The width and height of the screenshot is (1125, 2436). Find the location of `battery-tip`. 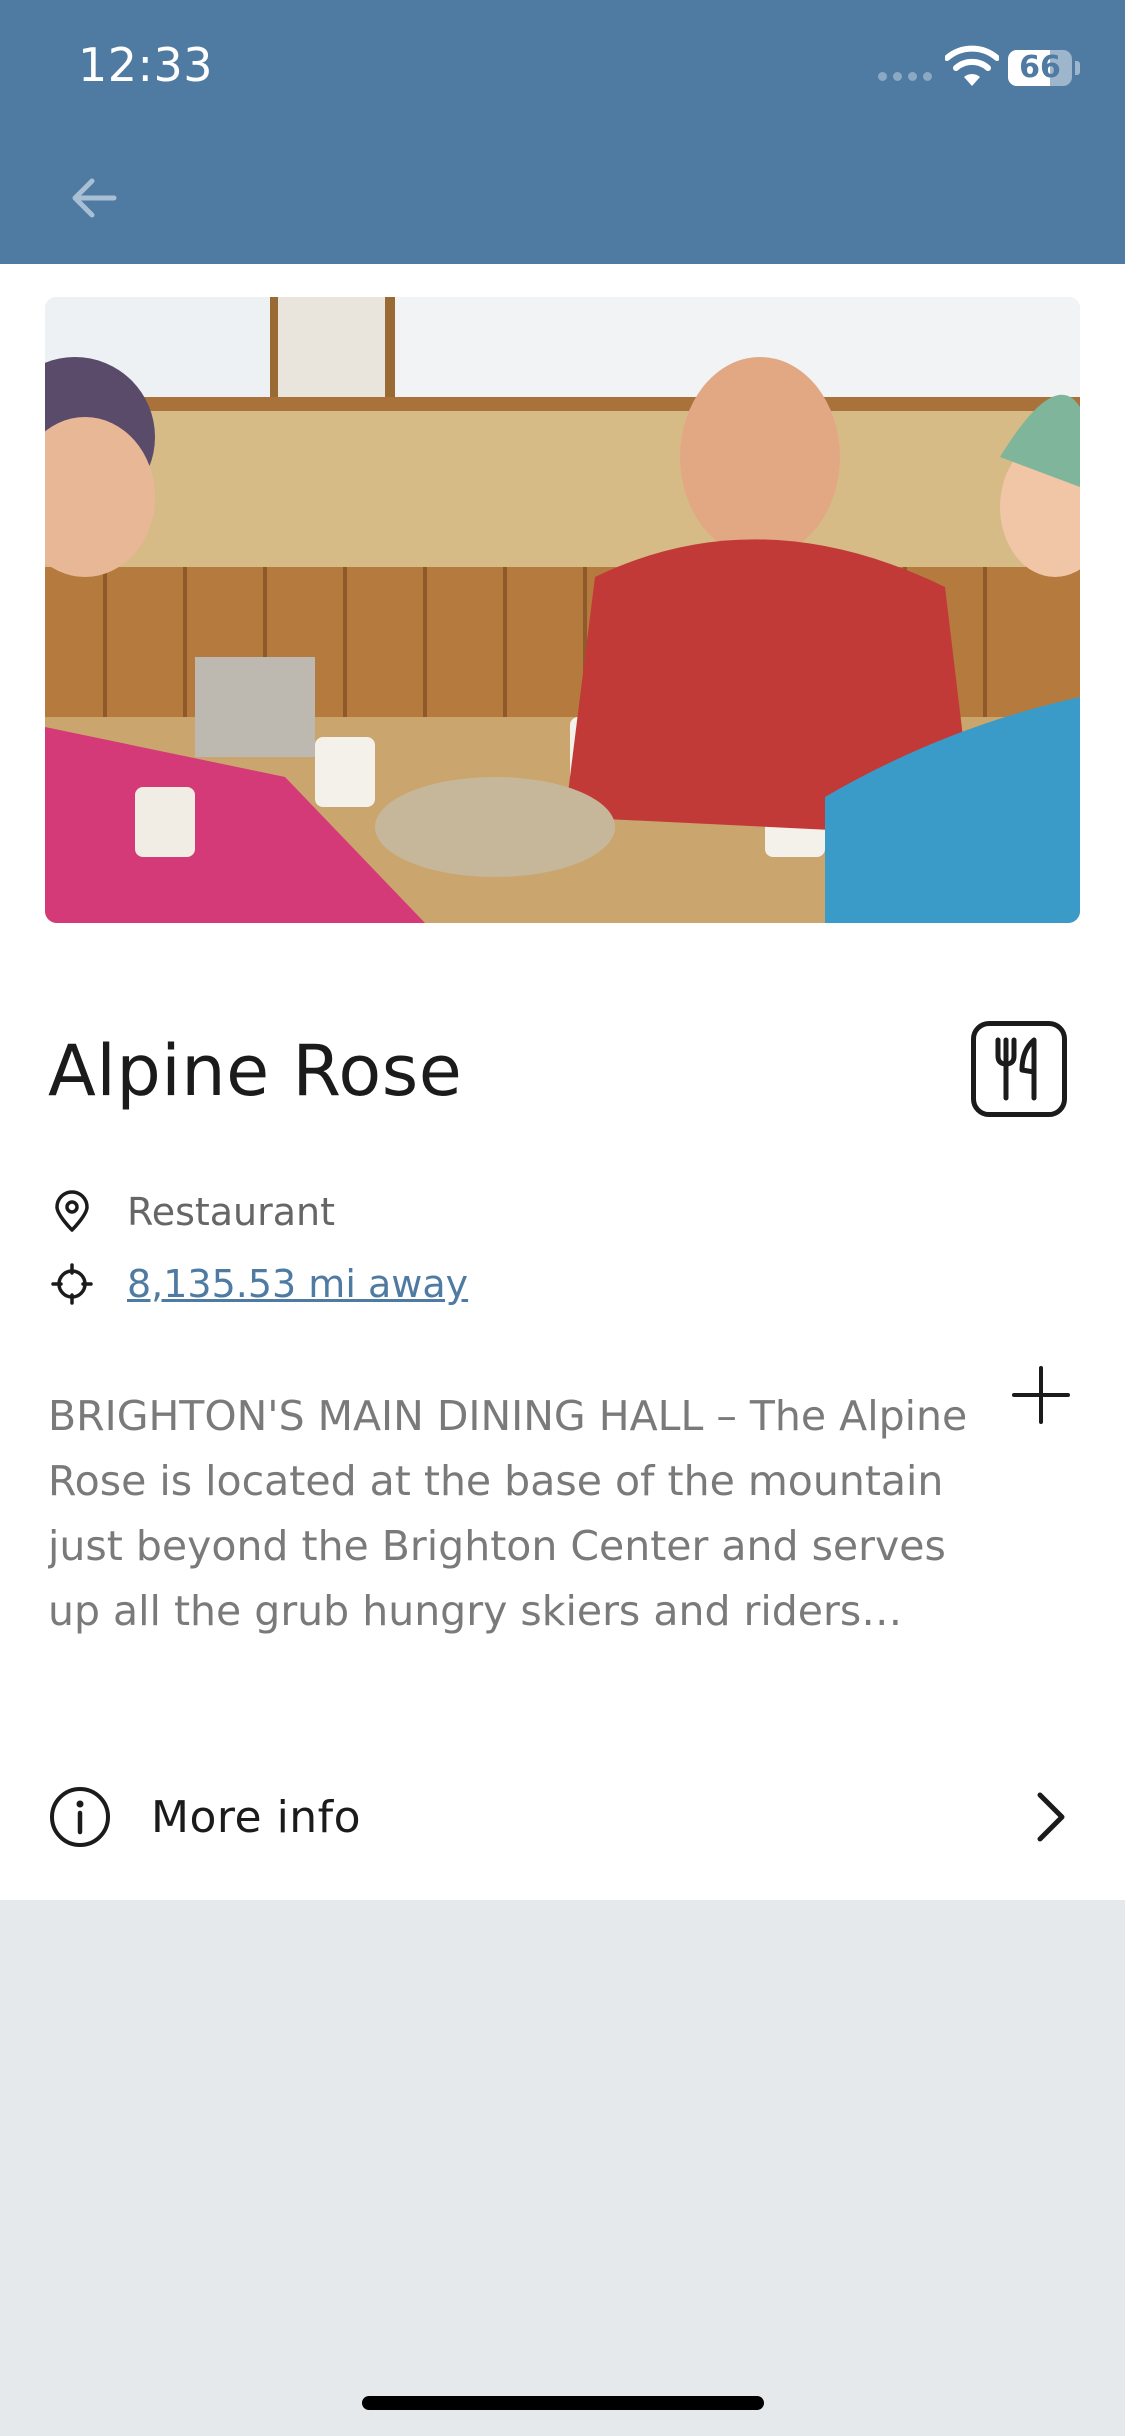

battery-tip is located at coordinates (1077, 68).